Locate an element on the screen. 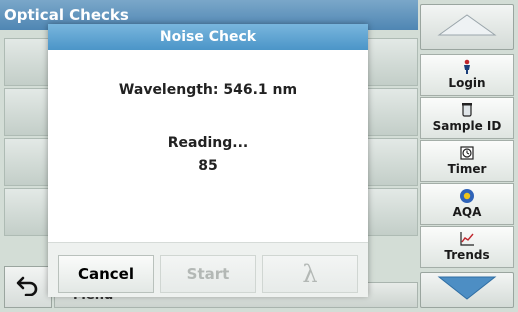 Image resolution: width=518 pixels, height=312 pixels. scroll-down-button is located at coordinates (467, 290).